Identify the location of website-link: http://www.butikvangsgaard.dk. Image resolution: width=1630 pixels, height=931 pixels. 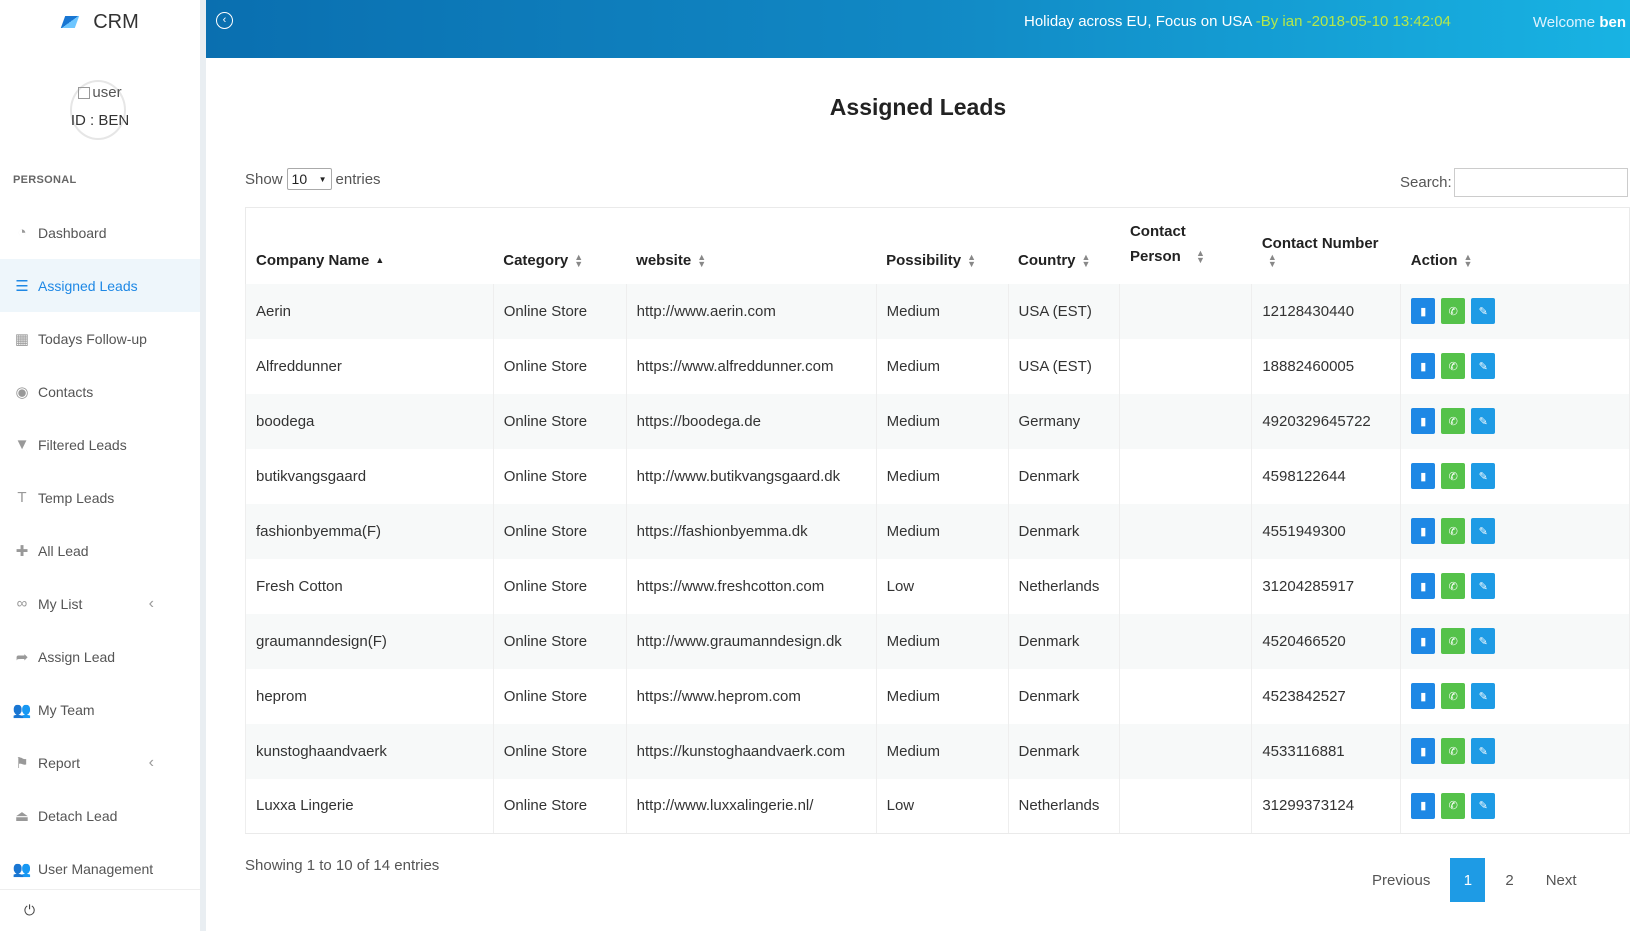
(751, 476).